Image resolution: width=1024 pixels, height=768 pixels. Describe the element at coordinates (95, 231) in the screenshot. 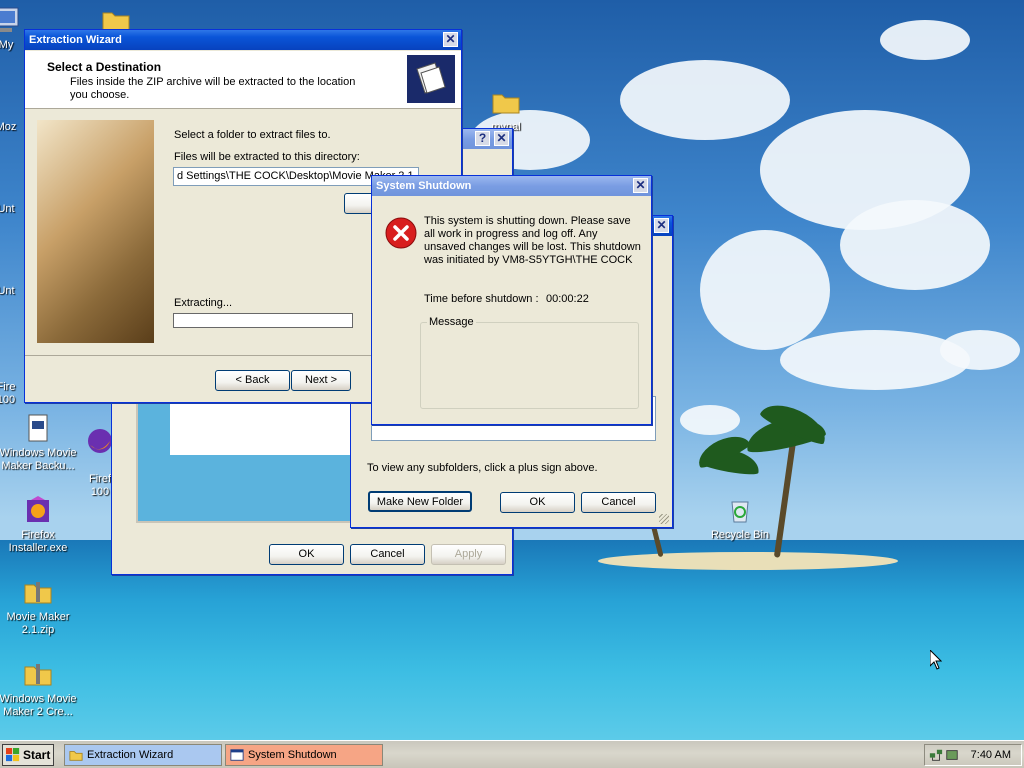

I see `wizard-side-image` at that location.